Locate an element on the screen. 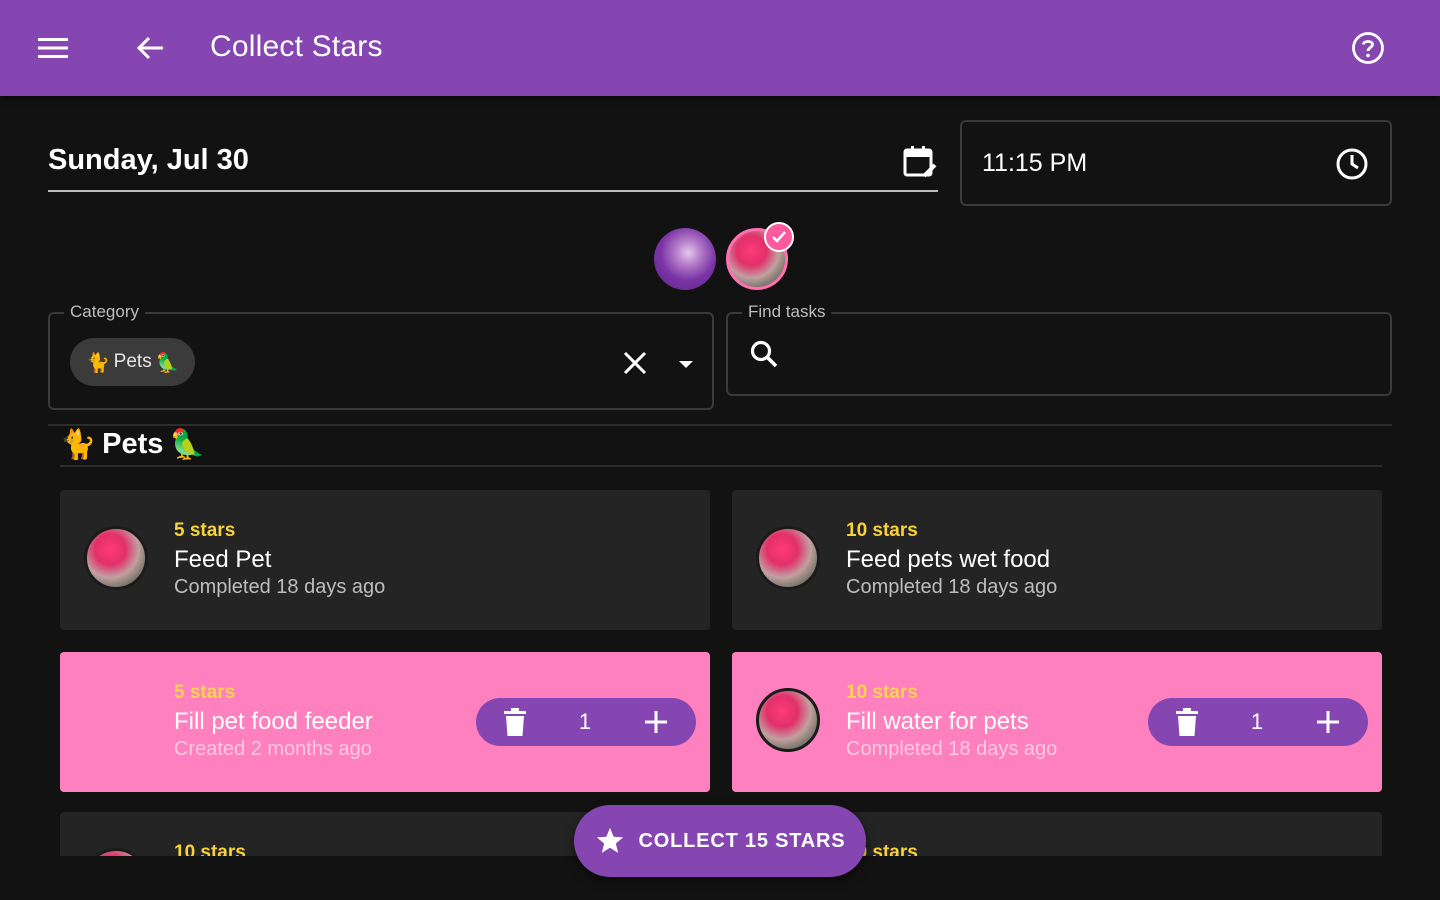 Image resolution: width=1440 pixels, height=900 pixels. calendar-edit-icon is located at coordinates (920, 162).